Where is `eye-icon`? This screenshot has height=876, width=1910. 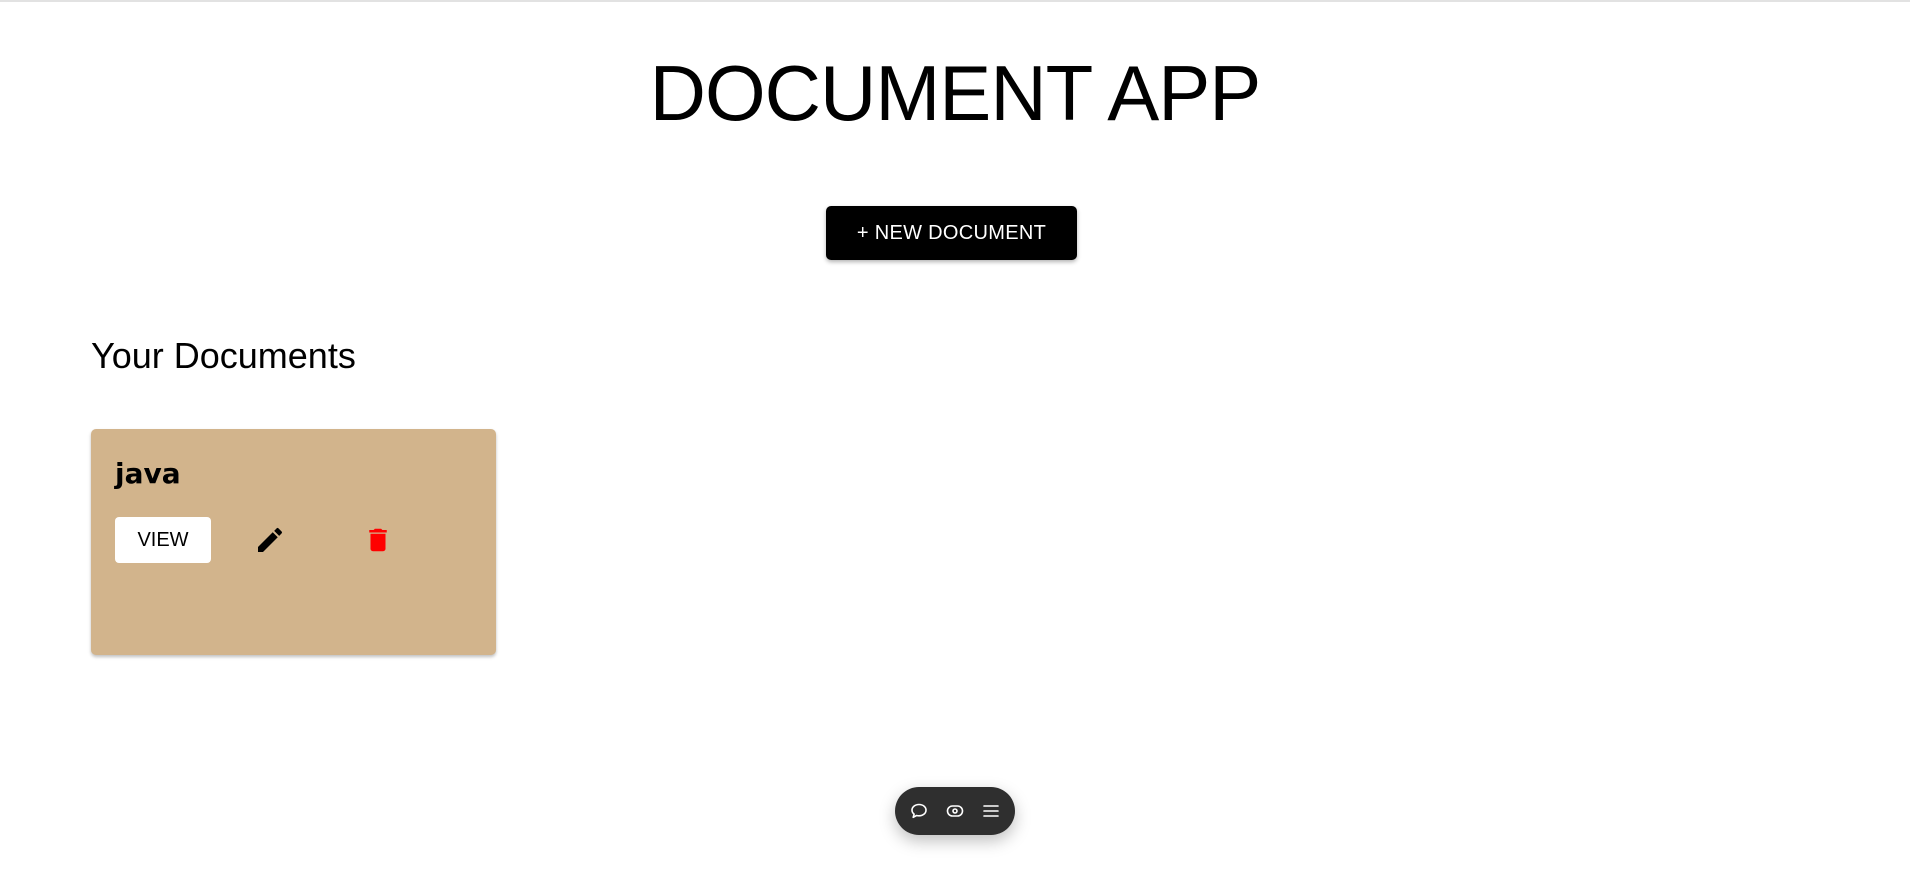
eye-icon is located at coordinates (955, 811).